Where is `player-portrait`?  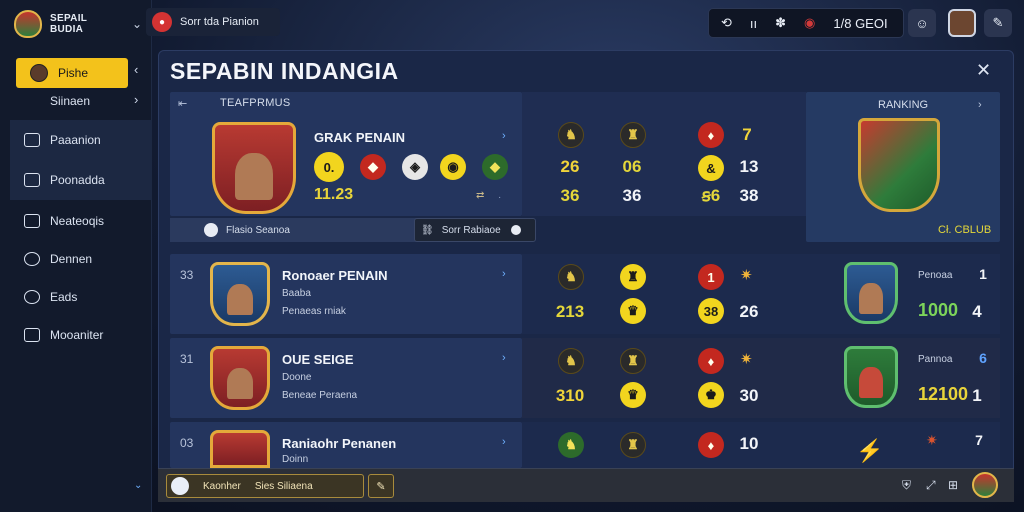
player-portrait is located at coordinates (240, 378).